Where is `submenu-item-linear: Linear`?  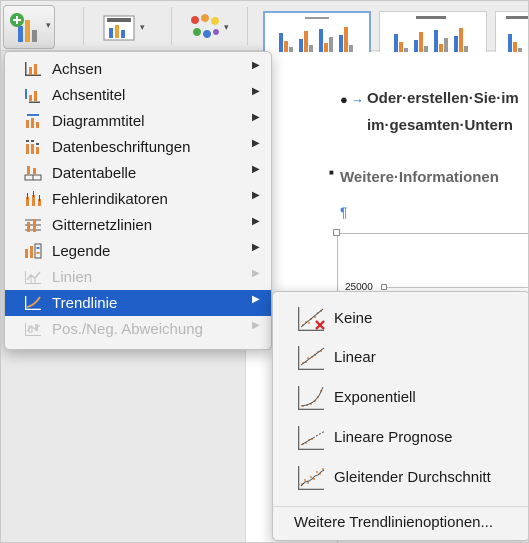
submenu-item-linear: Linear is located at coordinates (400, 358).